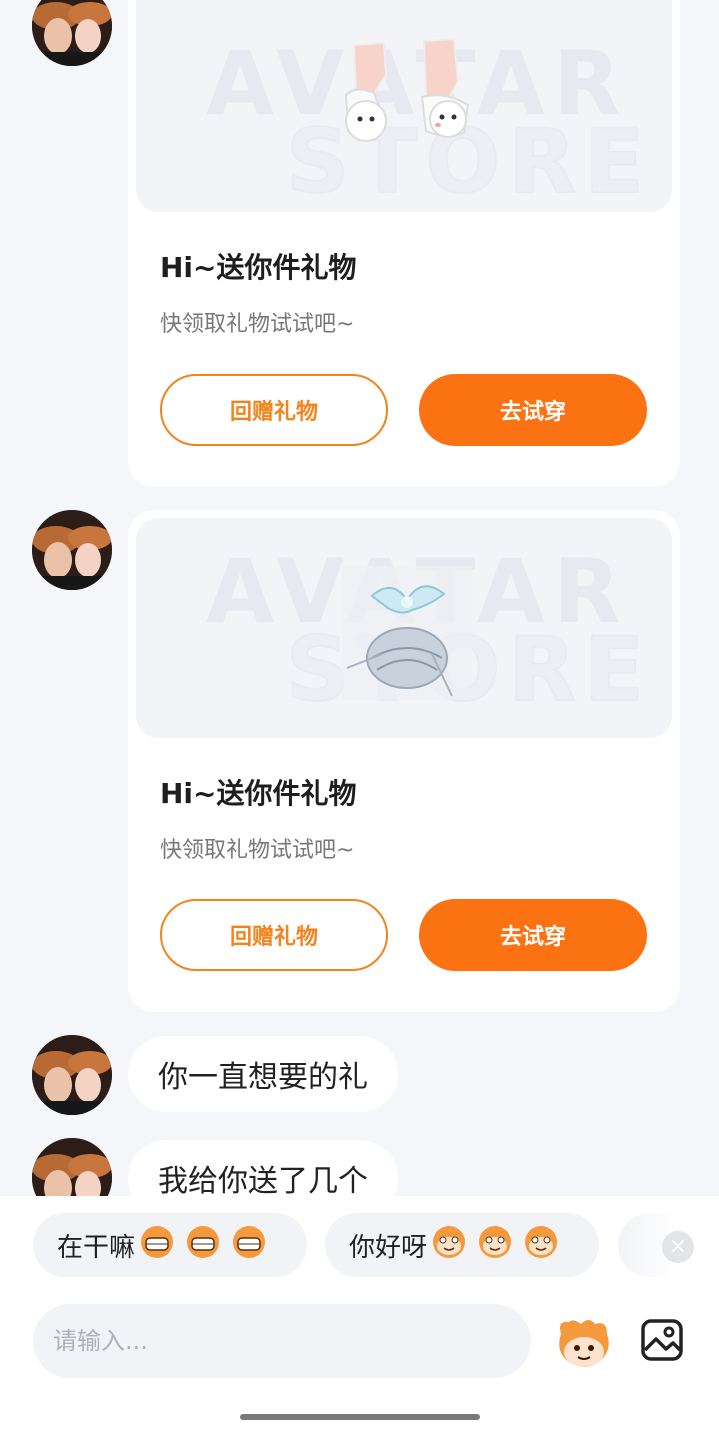 Image resolution: width=719 pixels, height=1434 pixels. What do you see at coordinates (678, 1247) in the screenshot?
I see `close-icon: ×` at bounding box center [678, 1247].